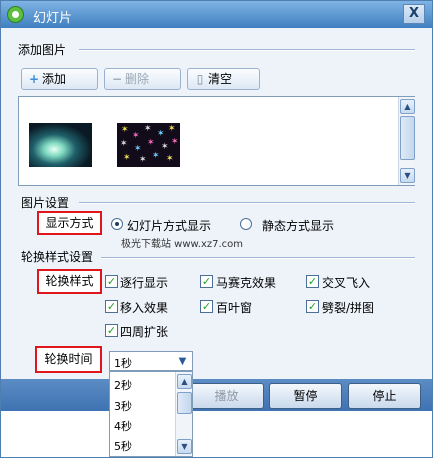 This screenshot has width=433, height=458. What do you see at coordinates (216, 14) in the screenshot?
I see `title-bar: 幻灯片 X` at bounding box center [216, 14].